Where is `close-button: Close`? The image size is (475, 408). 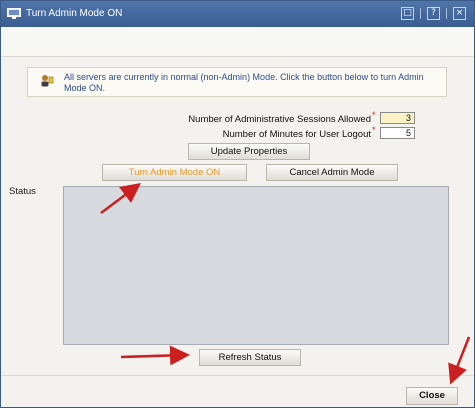 close-button: Close is located at coordinates (432, 396).